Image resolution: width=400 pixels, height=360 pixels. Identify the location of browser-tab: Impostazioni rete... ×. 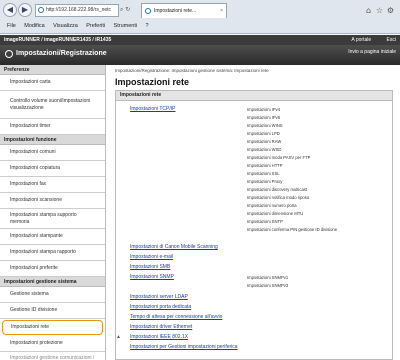
(184, 10).